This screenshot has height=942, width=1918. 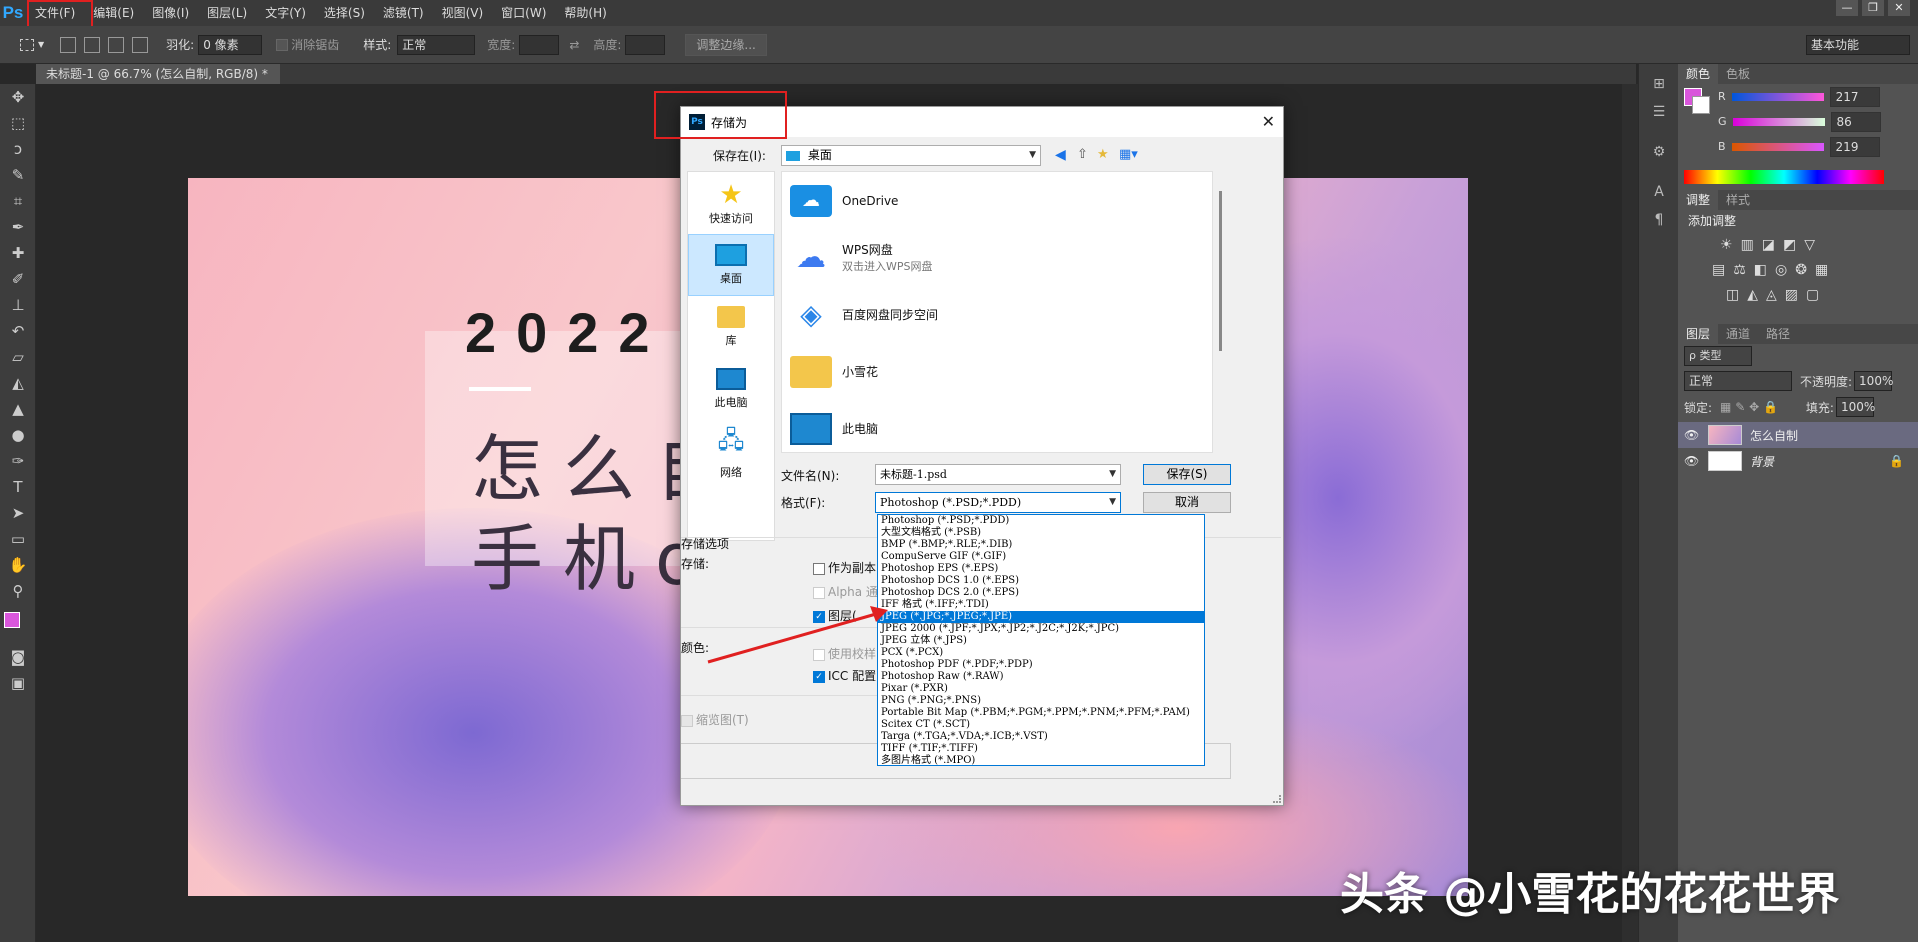 I want to click on quick-select-icon: ✎, so click(x=18, y=175).